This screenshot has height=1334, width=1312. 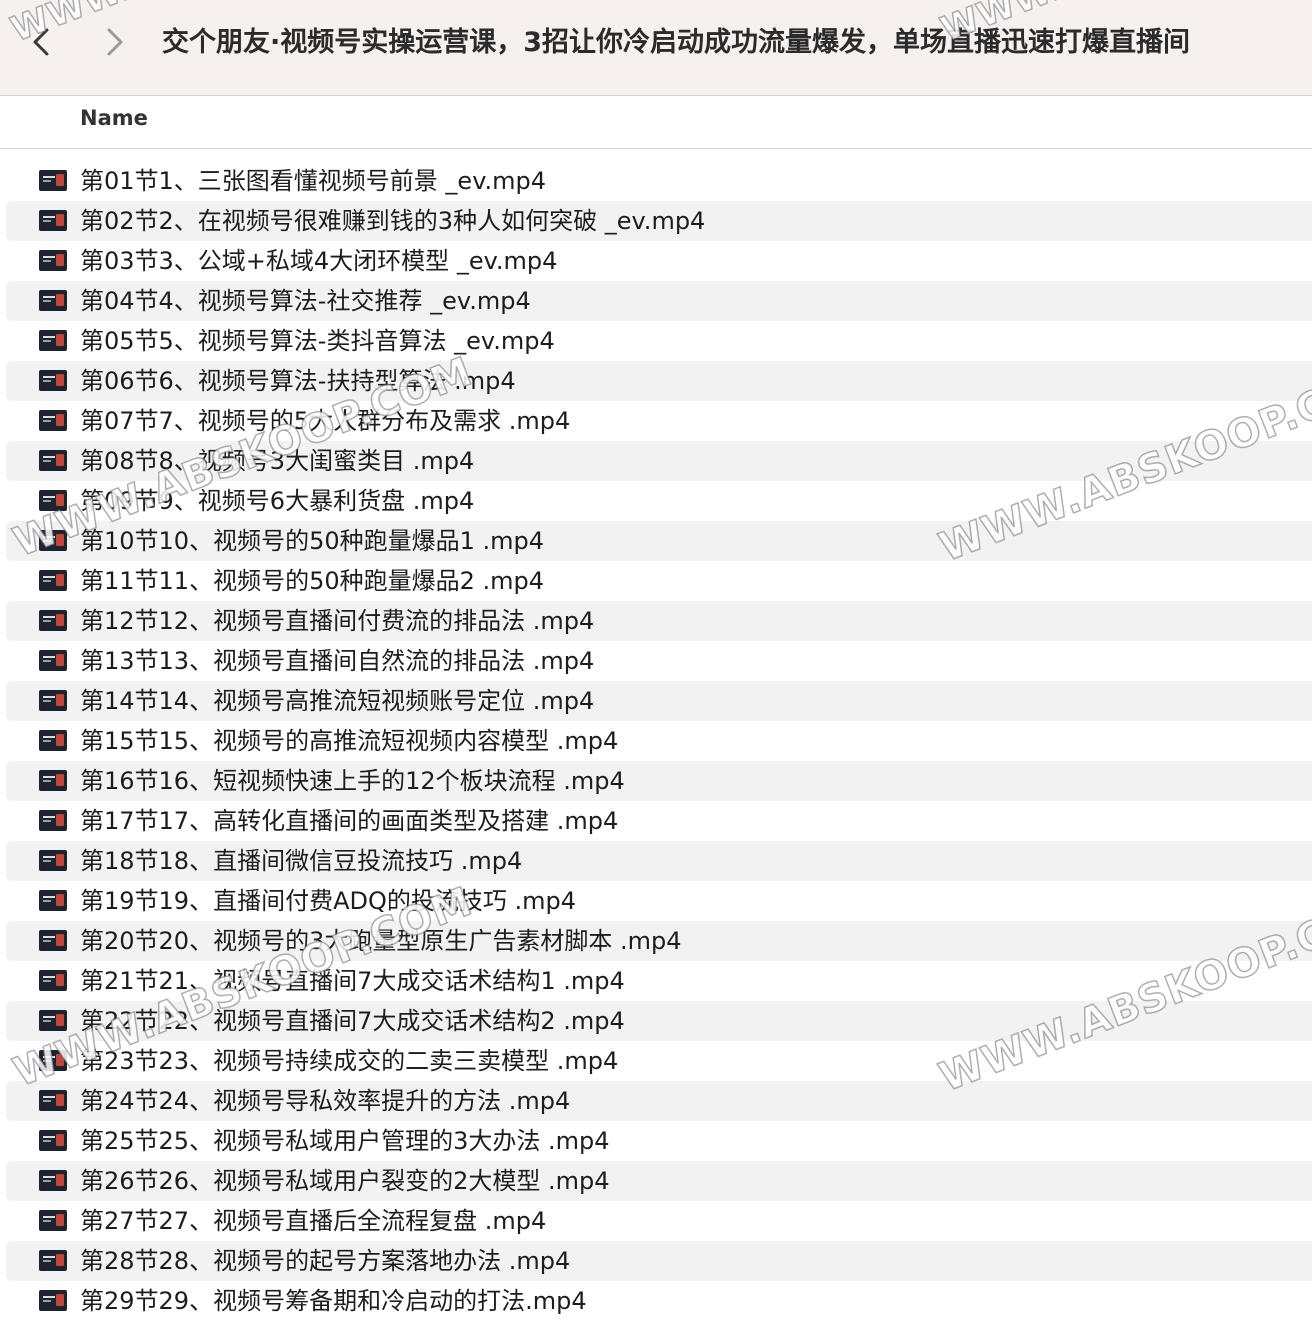 What do you see at coordinates (337, 621) in the screenshot?
I see `file-name: 第12节12、视频号直播间付费流的排品法 .mp4` at bounding box center [337, 621].